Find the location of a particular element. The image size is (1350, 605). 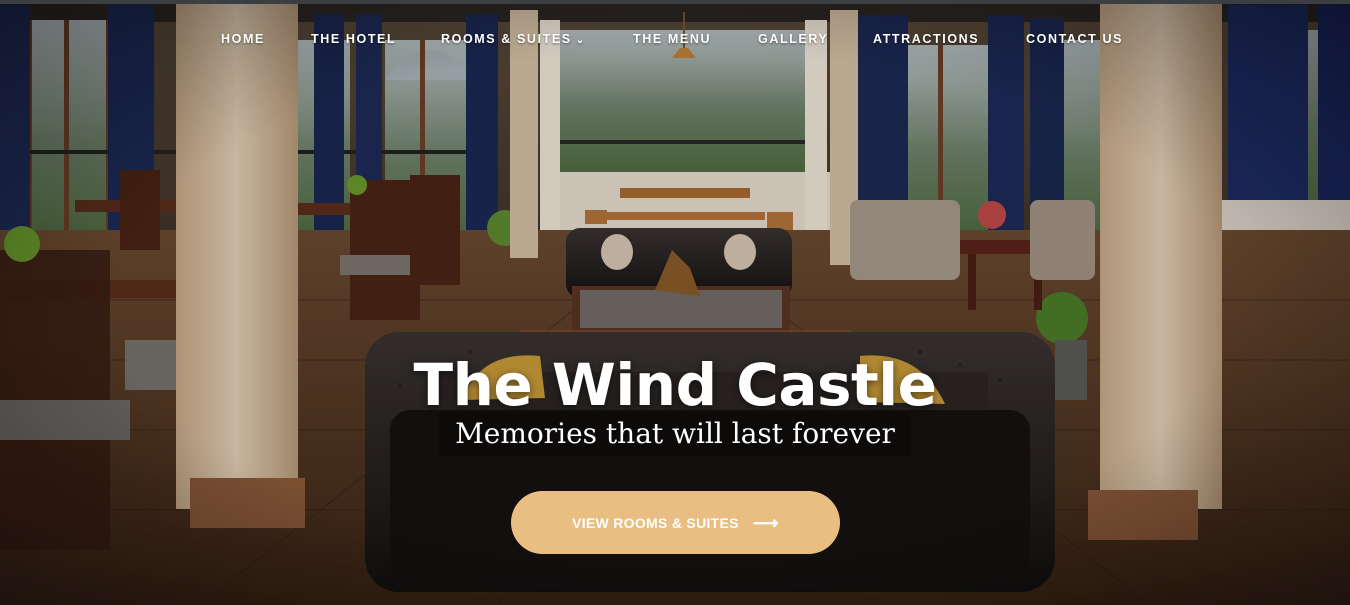

nav-item-rooms-suites: ROOMS & SUITES ⌄ is located at coordinates (512, 39).